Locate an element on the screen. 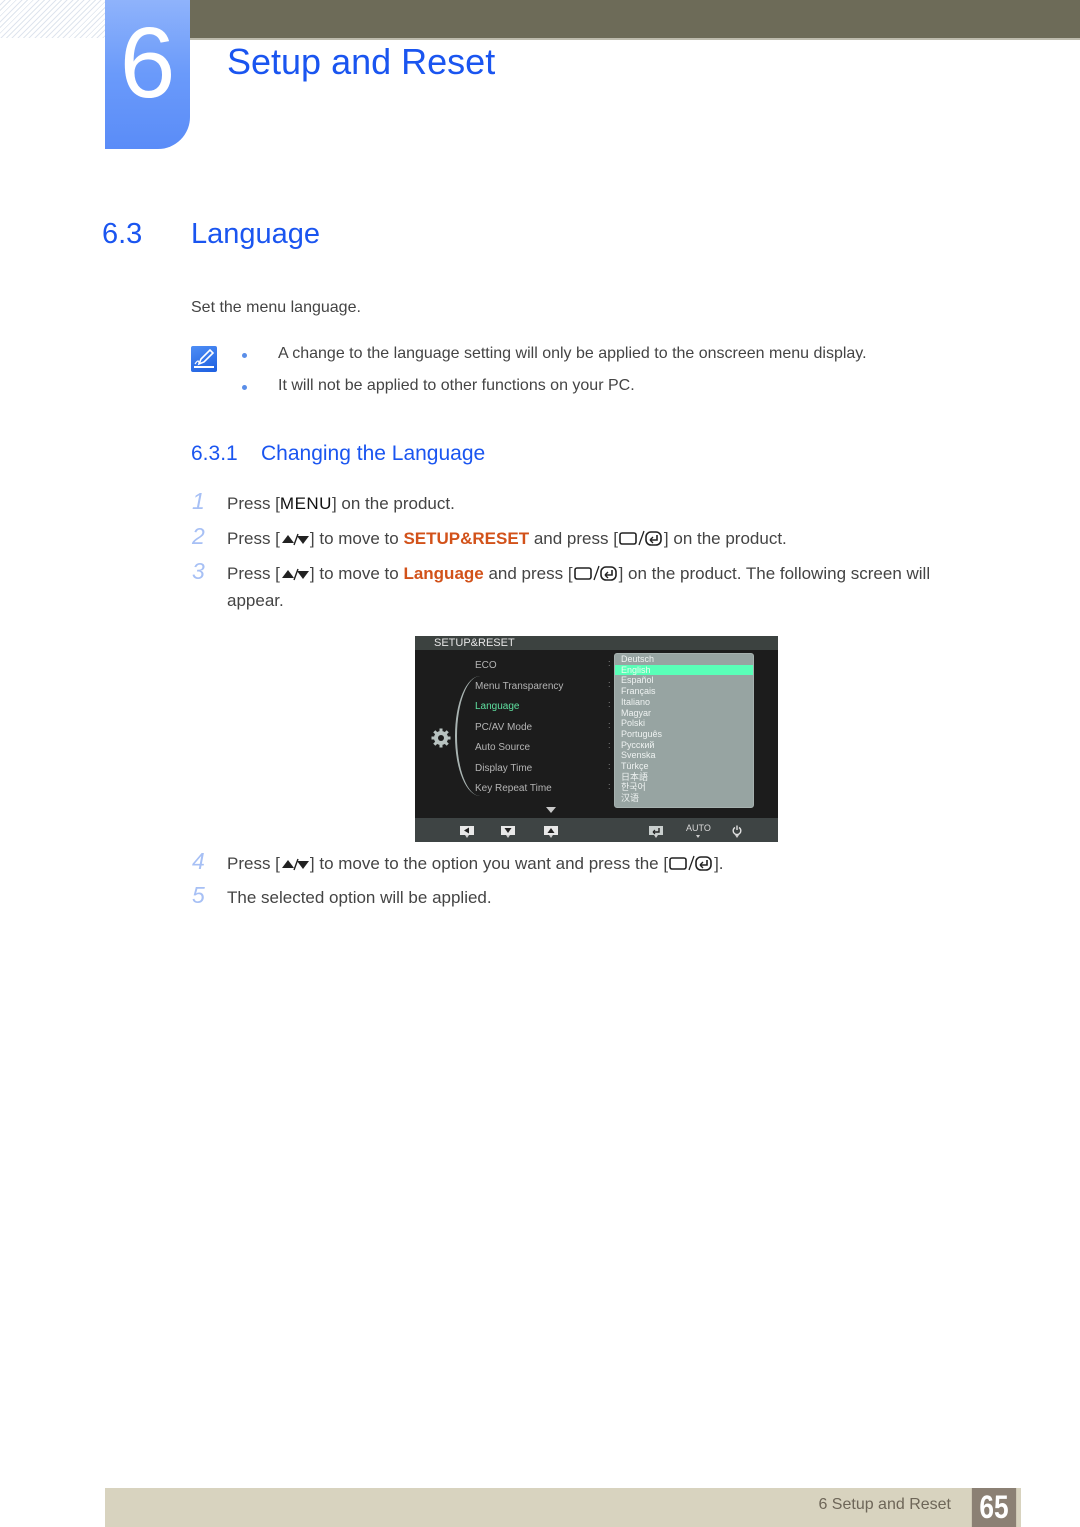 Image resolution: width=1080 pixels, height=1527 pixels. header-bar is located at coordinates (635, 20).